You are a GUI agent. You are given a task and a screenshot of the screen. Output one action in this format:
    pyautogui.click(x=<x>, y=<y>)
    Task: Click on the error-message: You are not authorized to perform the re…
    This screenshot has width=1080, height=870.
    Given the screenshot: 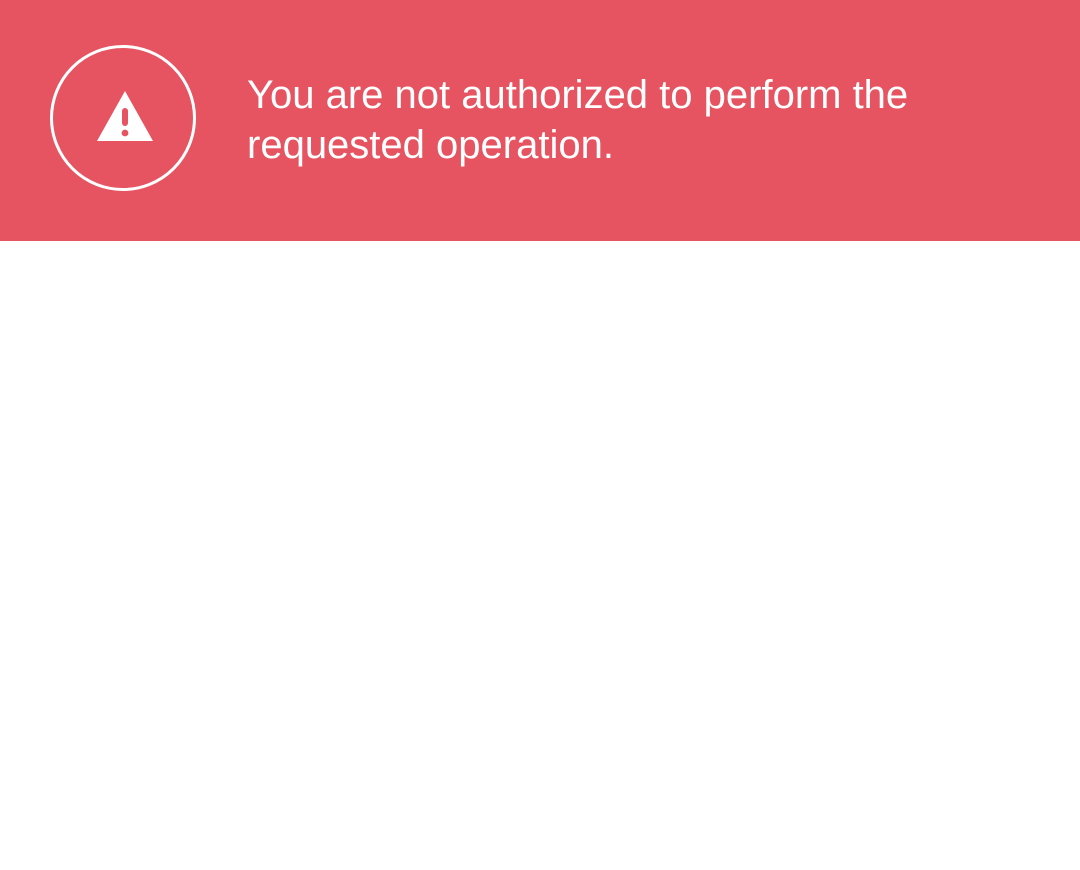 What is the action you would take?
    pyautogui.click(x=578, y=120)
    